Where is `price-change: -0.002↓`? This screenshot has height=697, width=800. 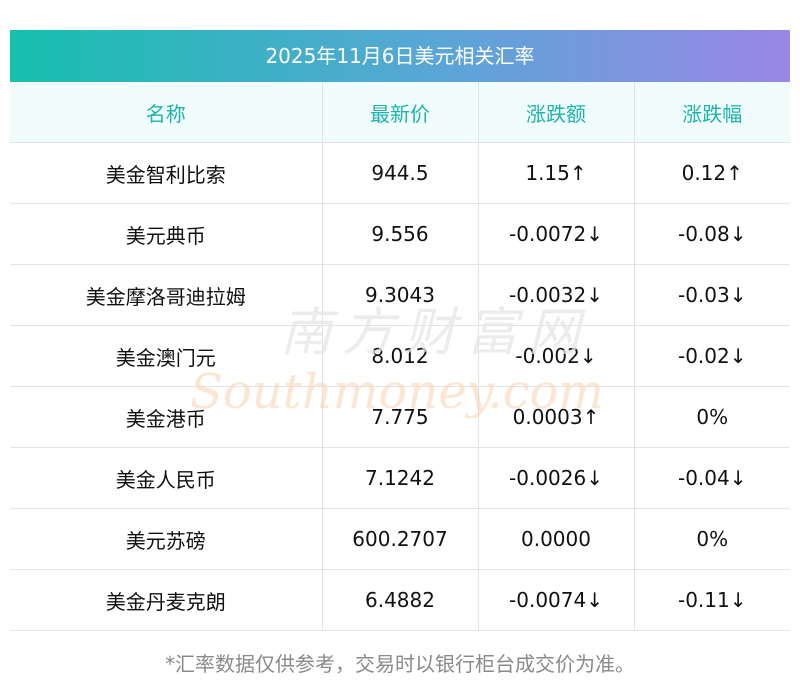 price-change: -0.002↓ is located at coordinates (556, 356).